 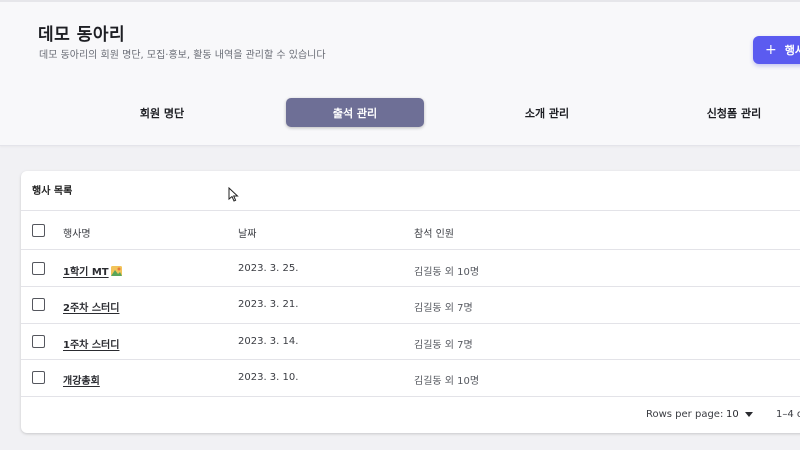 I want to click on column-header-date: 날짜, so click(x=247, y=232).